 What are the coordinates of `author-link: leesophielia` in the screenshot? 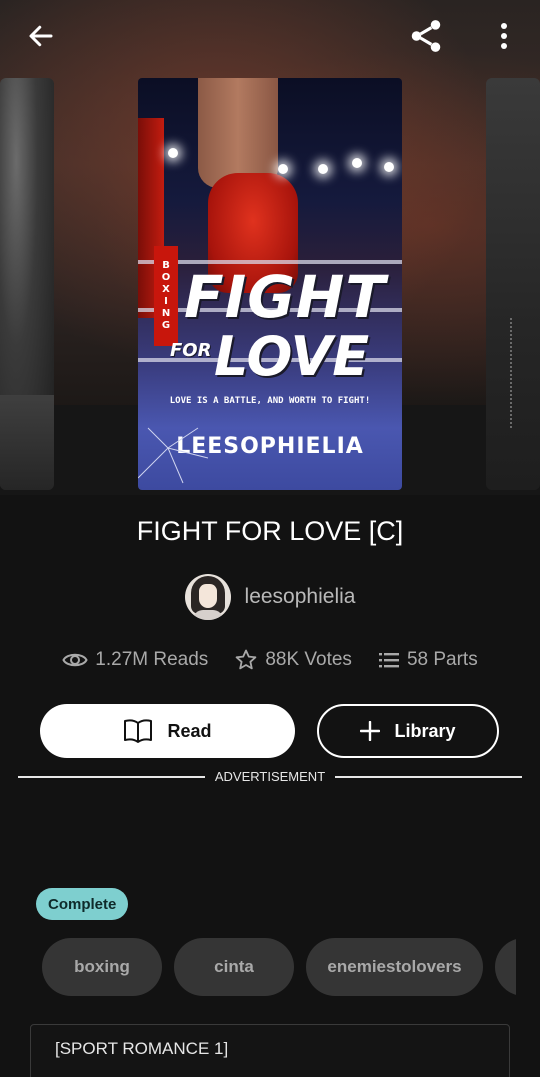 It's located at (270, 597).